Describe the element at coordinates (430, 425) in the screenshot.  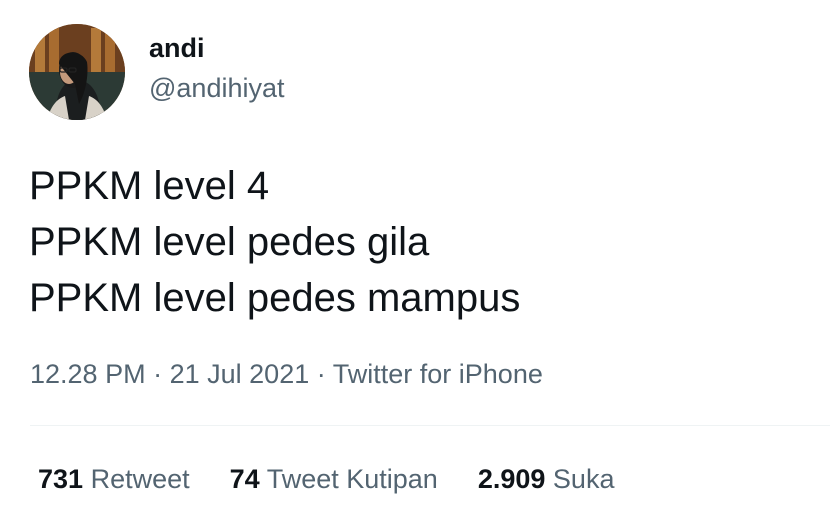
I see `divider` at that location.